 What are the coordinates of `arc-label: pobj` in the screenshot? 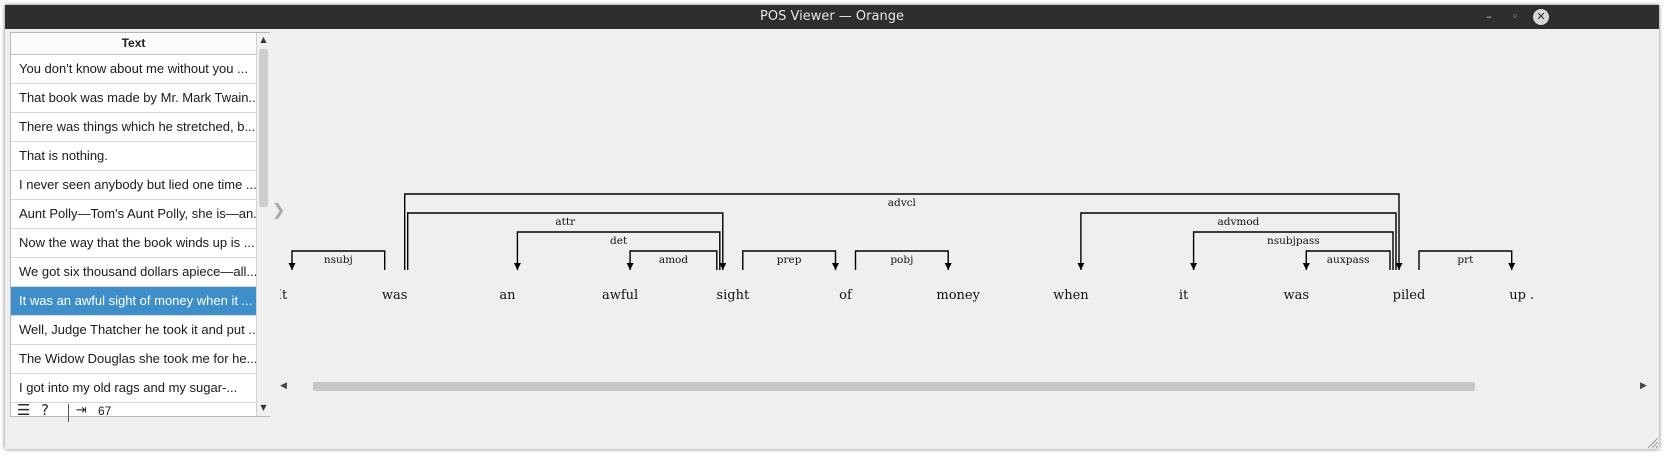 It's located at (901, 260).